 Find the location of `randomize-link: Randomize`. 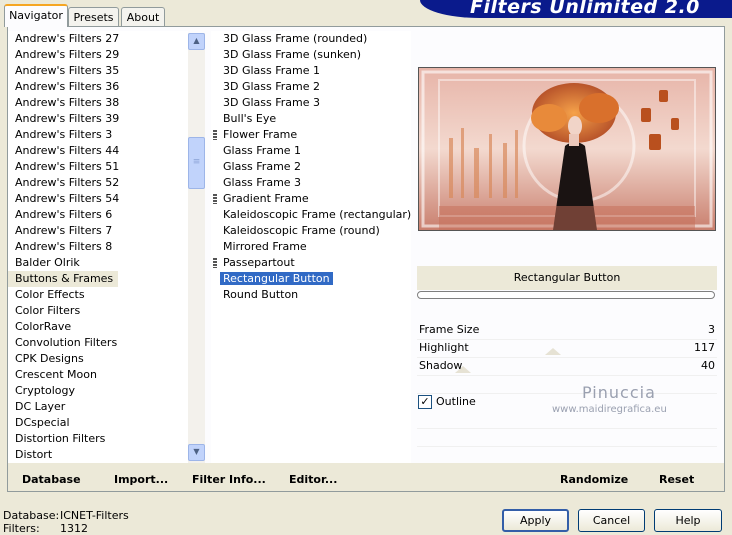

randomize-link: Randomize is located at coordinates (594, 479).